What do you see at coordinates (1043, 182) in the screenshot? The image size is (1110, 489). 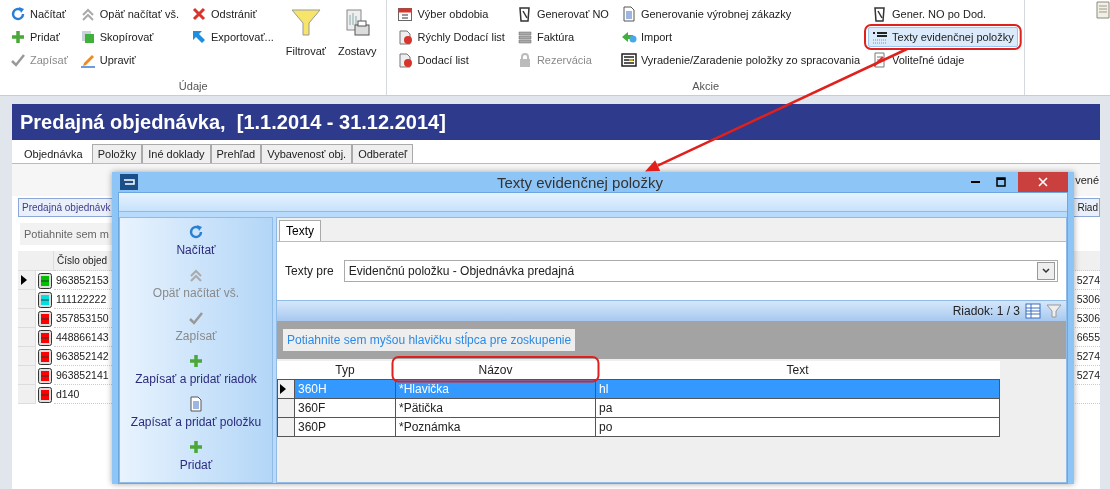 I see `close-icon` at bounding box center [1043, 182].